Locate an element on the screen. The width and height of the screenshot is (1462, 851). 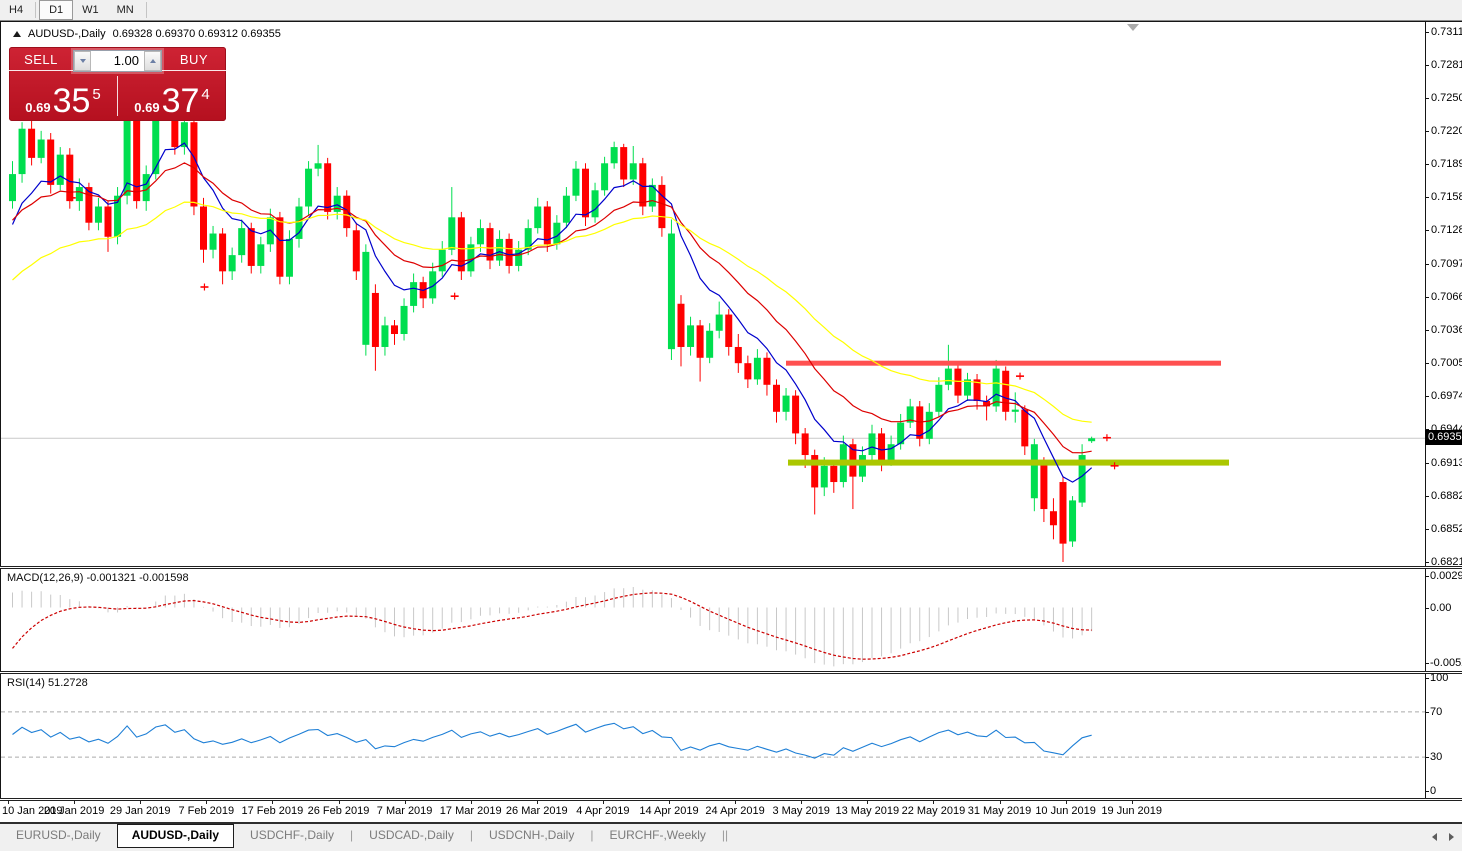
macd-label: MACD(12,26,9) -0.001321 -0.001598 is located at coordinates (98, 578).